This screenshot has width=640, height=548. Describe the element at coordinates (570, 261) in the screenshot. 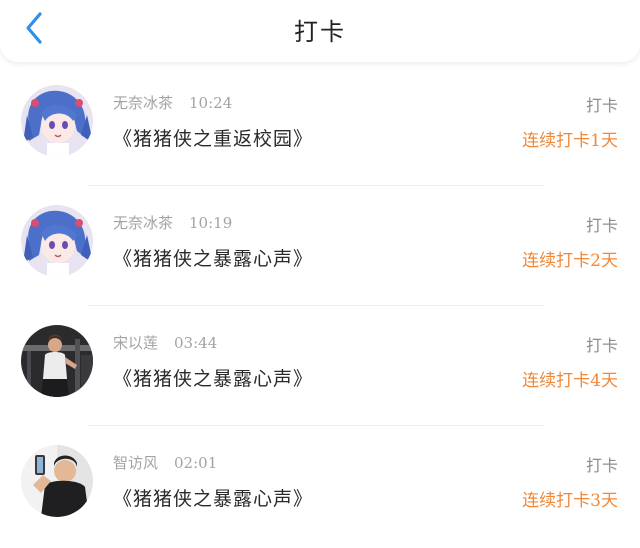

I see `streak-text: 连续打卡2天` at that location.